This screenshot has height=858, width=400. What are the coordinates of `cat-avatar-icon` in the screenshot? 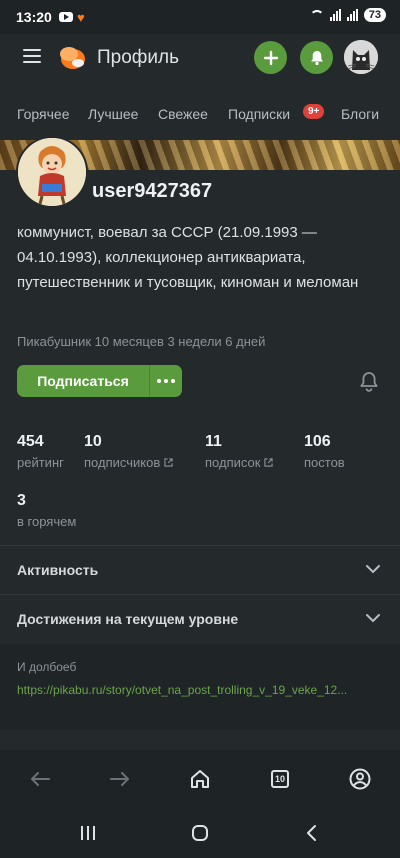 It's located at (361, 57).